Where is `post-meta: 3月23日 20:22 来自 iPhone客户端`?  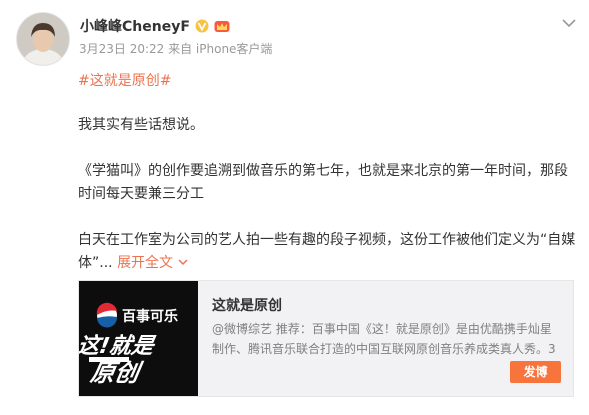 post-meta: 3月23日 20:22 来自 iPhone客户端 is located at coordinates (176, 49).